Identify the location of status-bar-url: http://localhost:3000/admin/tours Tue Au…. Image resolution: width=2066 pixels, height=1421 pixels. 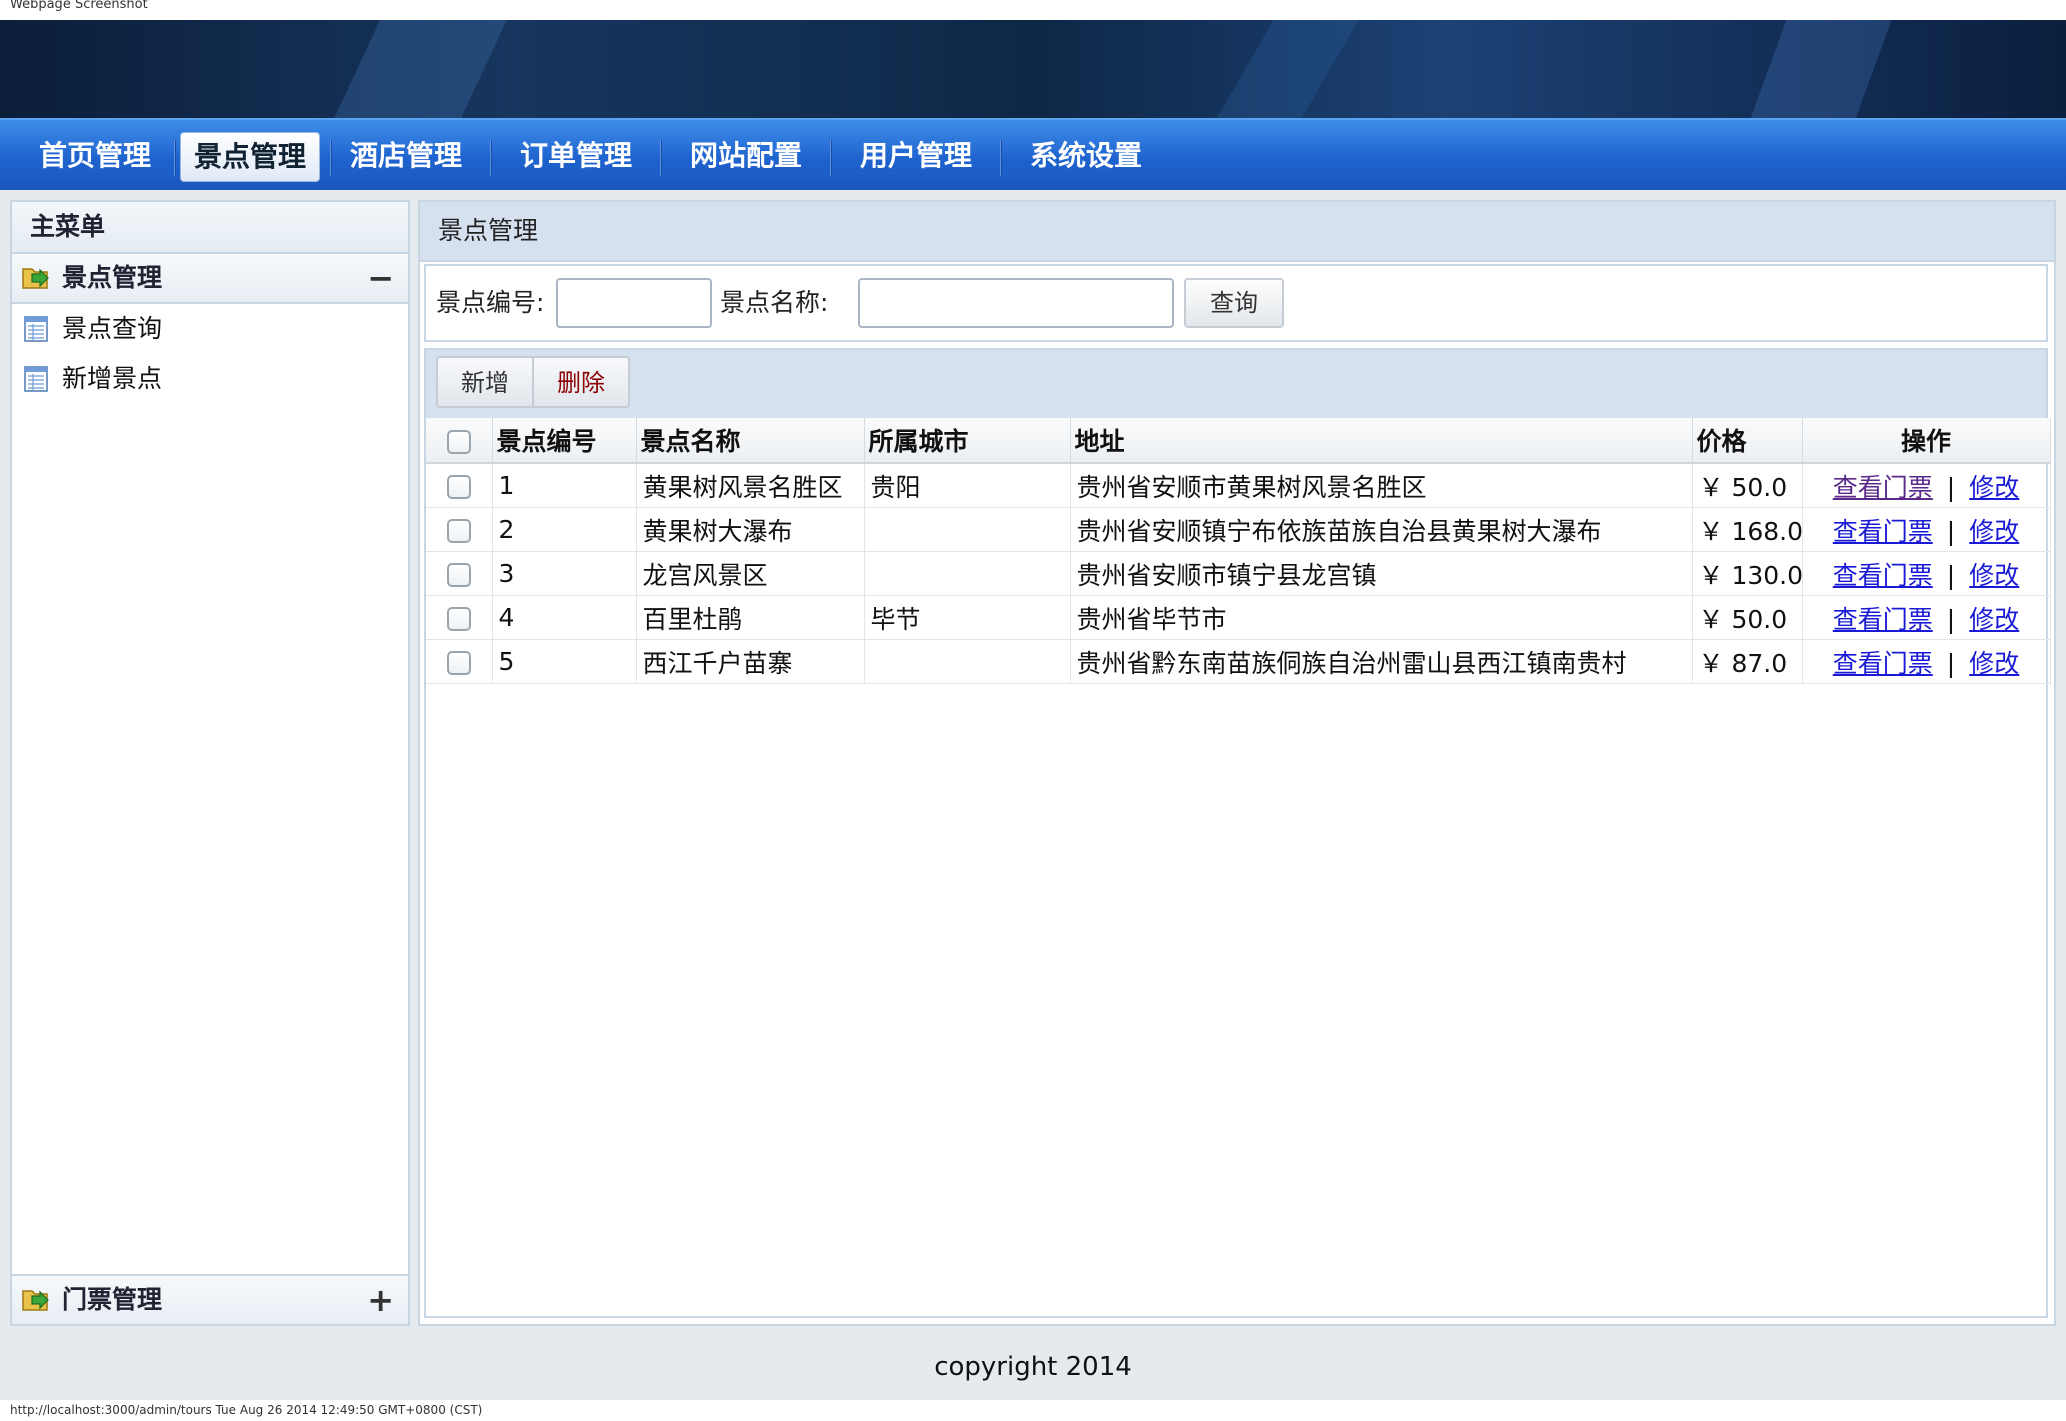
(1033, 1410).